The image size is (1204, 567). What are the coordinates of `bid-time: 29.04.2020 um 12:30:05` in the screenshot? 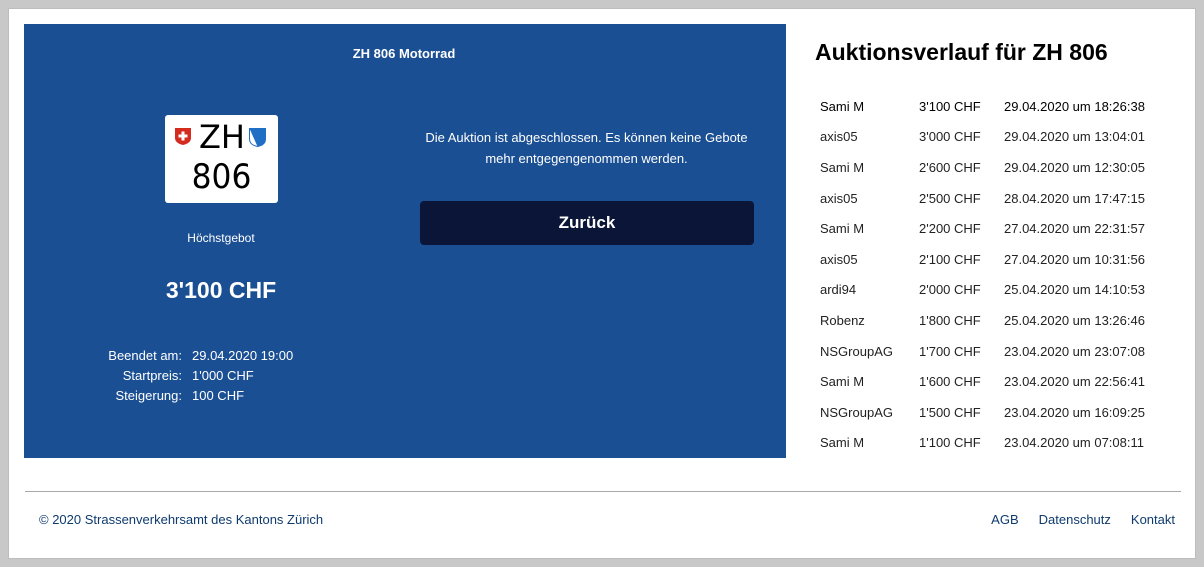 It's located at (1074, 167).